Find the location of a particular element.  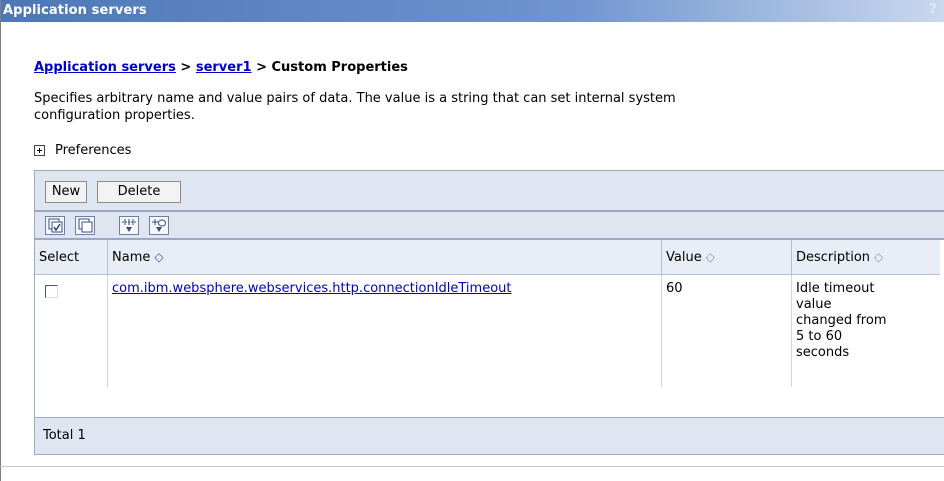

description-line: seconds is located at coordinates (823, 352).